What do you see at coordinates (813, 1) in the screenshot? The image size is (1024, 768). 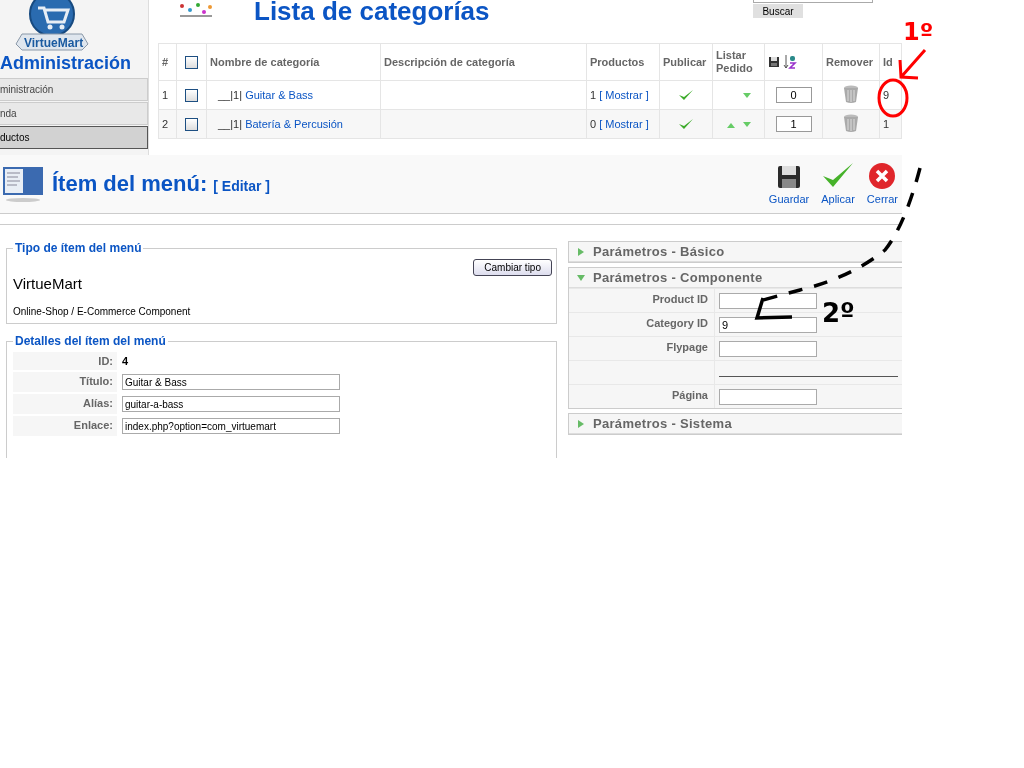 I see `search-field` at bounding box center [813, 1].